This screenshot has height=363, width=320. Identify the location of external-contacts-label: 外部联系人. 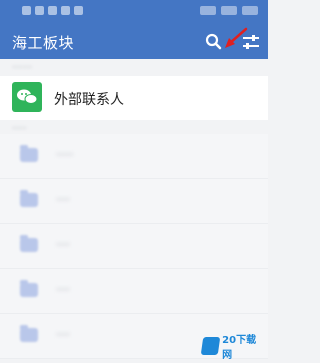
(89, 100).